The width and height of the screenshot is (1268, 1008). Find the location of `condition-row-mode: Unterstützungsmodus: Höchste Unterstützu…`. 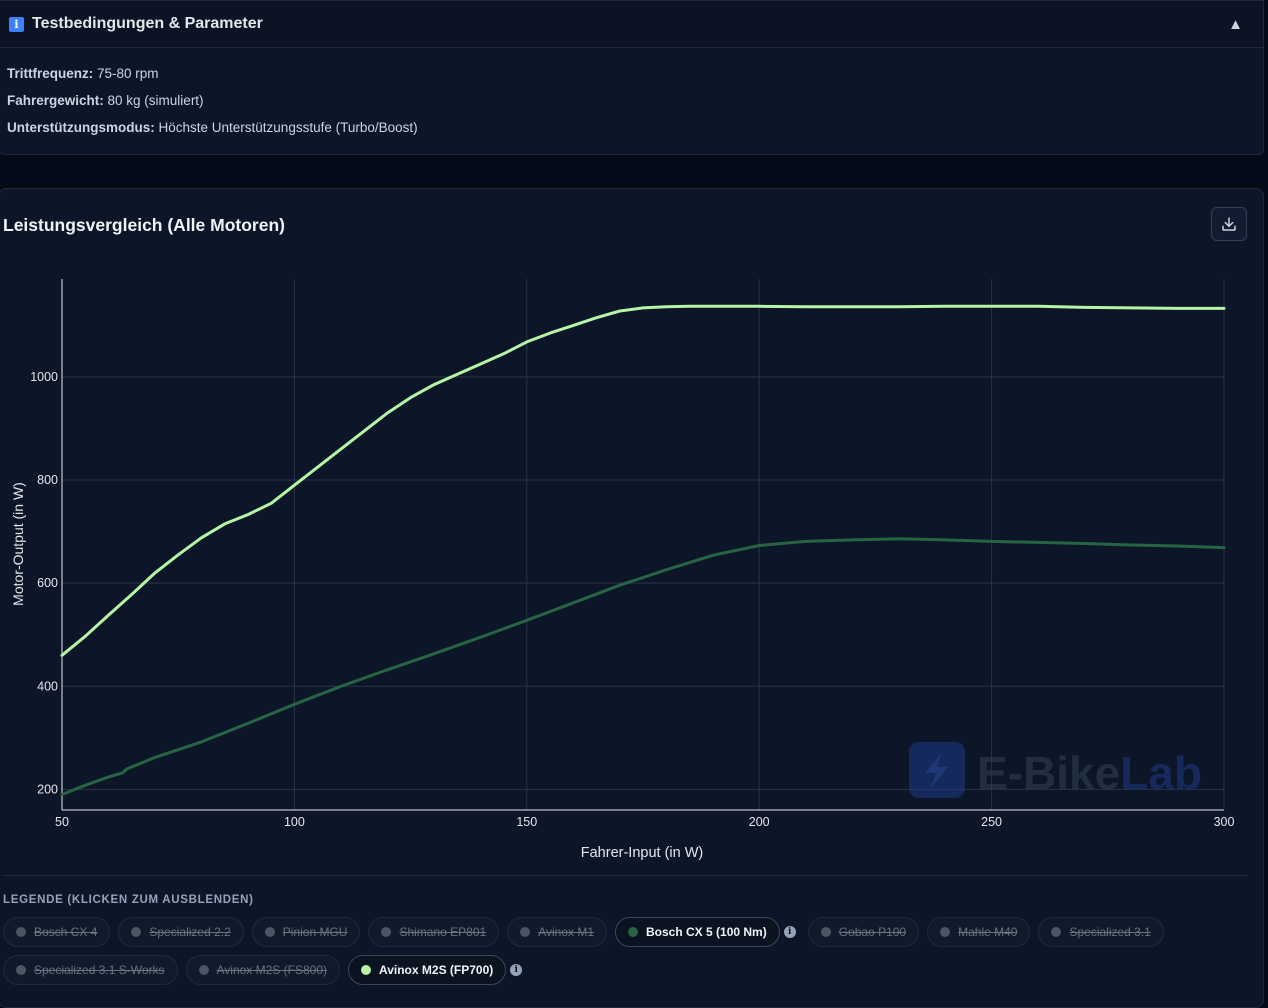

condition-row-mode: Unterstützungsmodus: Höchste Unterstützu… is located at coordinates (631, 127).